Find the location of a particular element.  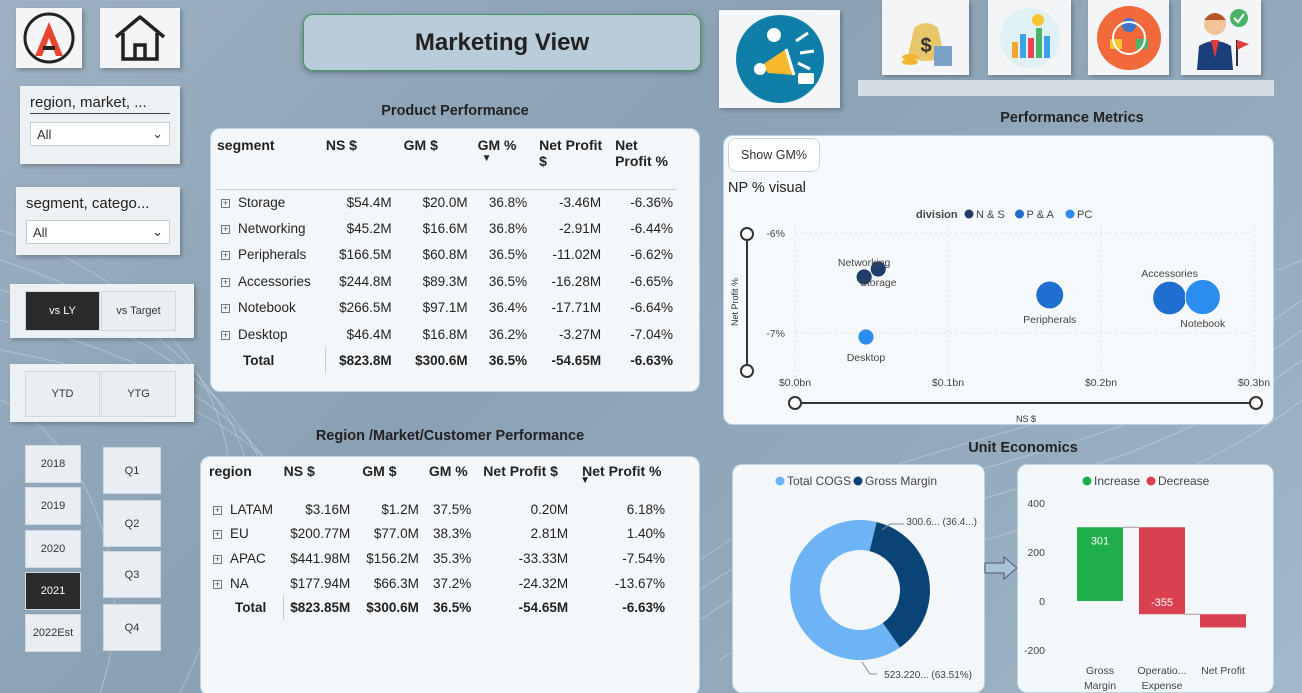

y-tick-label: 200 is located at coordinates (1036, 553).